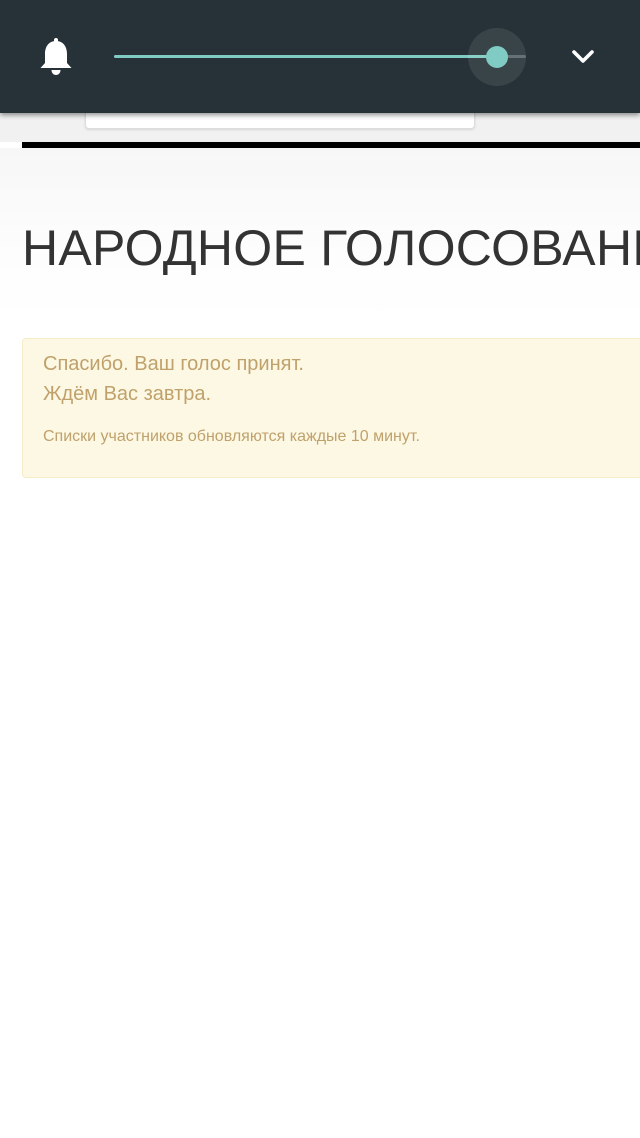  I want to click on notification-quick-panel, so click(320, 56).